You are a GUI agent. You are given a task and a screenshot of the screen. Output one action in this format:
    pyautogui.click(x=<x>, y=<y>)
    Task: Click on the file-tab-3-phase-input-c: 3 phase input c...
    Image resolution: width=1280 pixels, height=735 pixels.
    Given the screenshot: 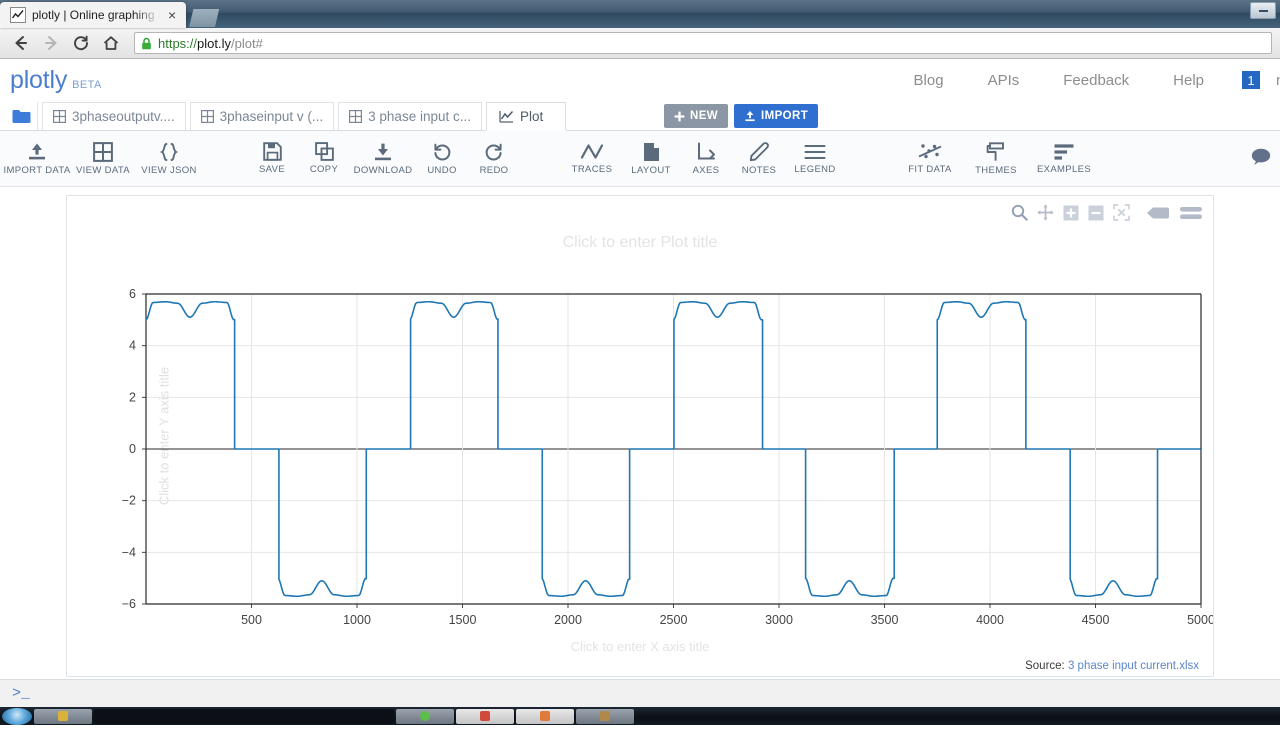 What is the action you would take?
    pyautogui.click(x=410, y=116)
    